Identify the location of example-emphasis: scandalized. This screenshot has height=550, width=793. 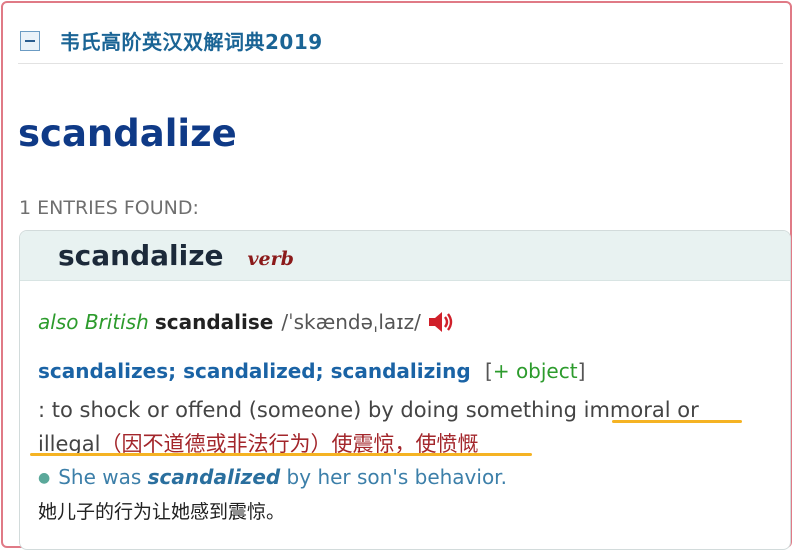
(214, 477).